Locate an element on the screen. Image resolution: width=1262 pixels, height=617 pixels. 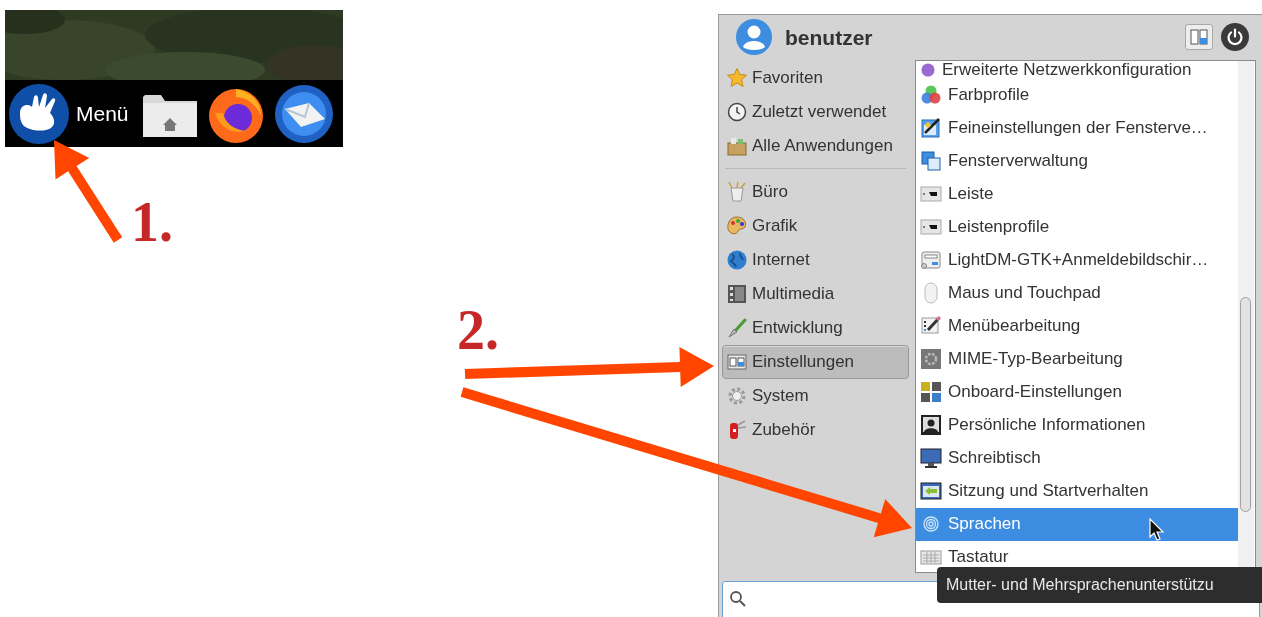
category-label: Zubehör is located at coordinates (784, 429).